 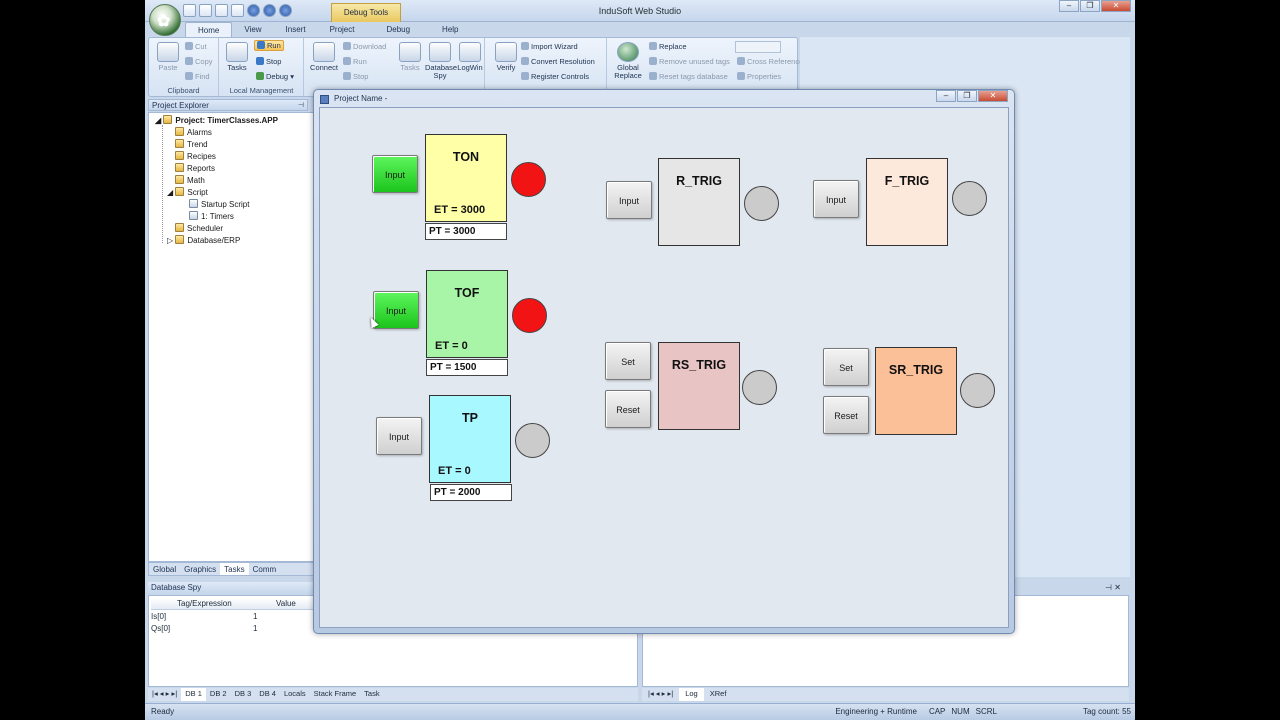 What do you see at coordinates (191, 144) in the screenshot?
I see `tree-item-trend: Trend` at bounding box center [191, 144].